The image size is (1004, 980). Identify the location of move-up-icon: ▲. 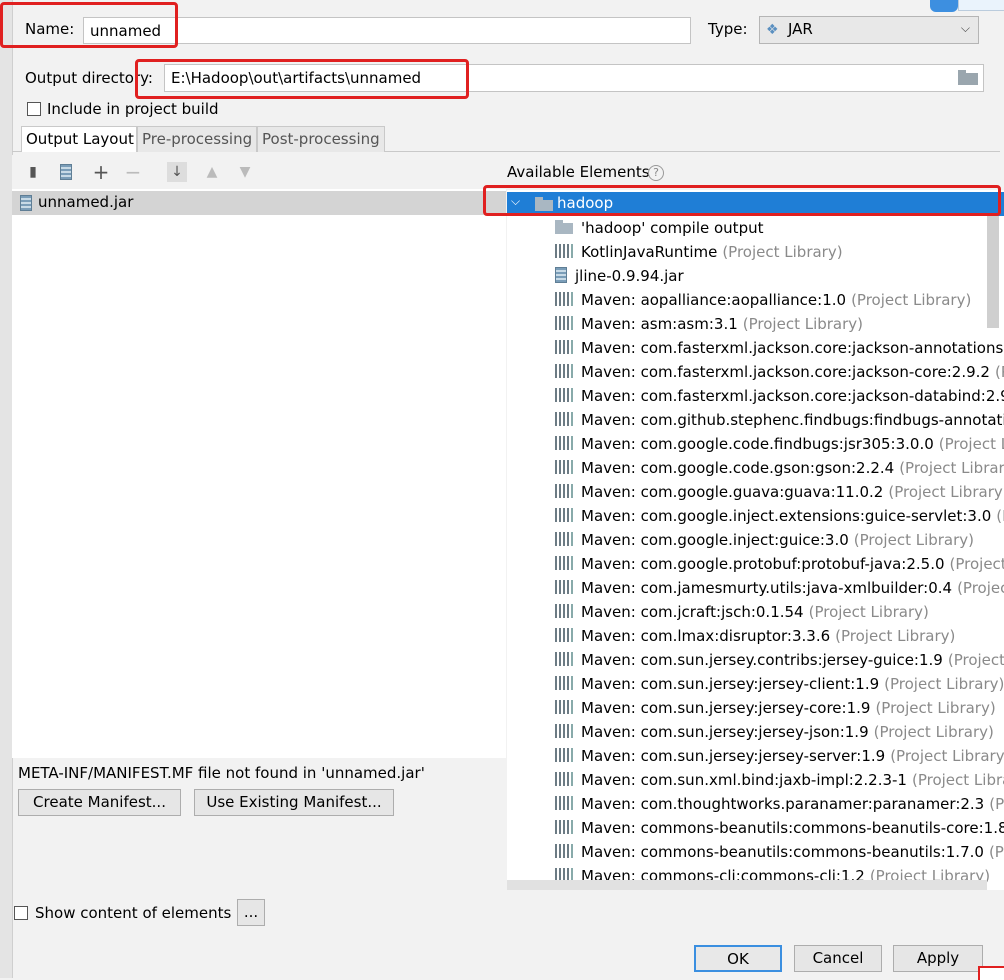
(212, 172).